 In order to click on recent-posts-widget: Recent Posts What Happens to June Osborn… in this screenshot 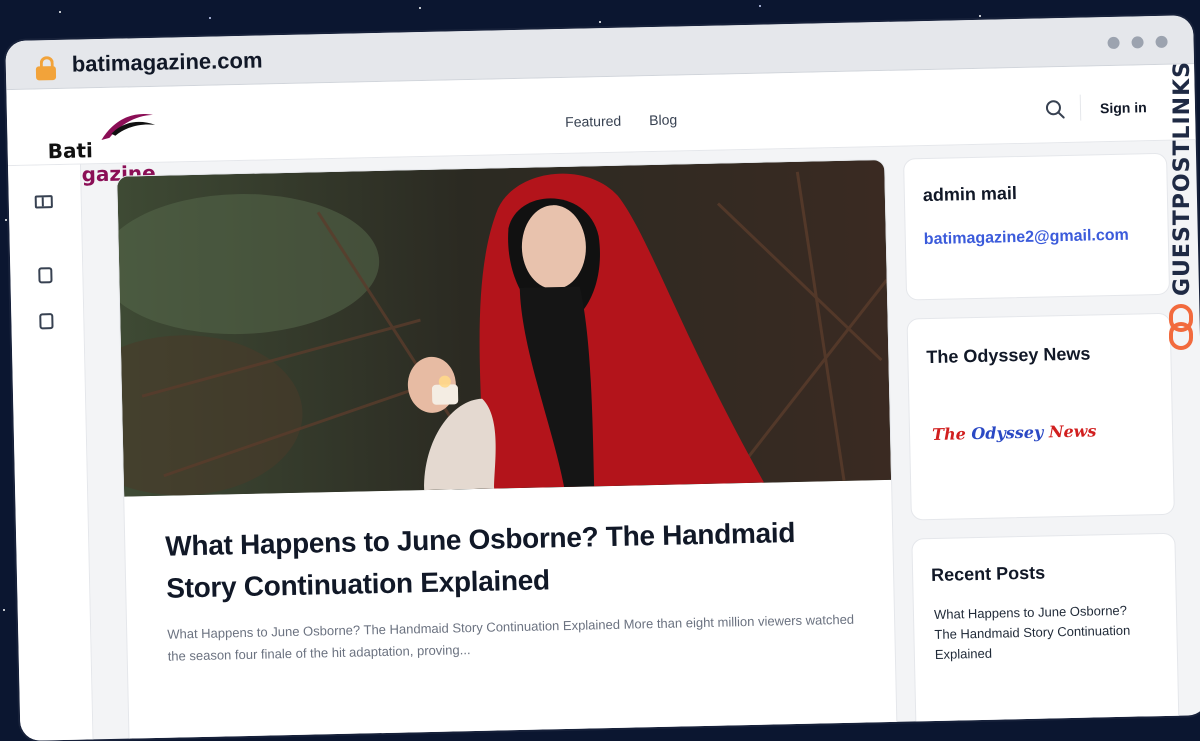, I will do `click(1045, 636)`.